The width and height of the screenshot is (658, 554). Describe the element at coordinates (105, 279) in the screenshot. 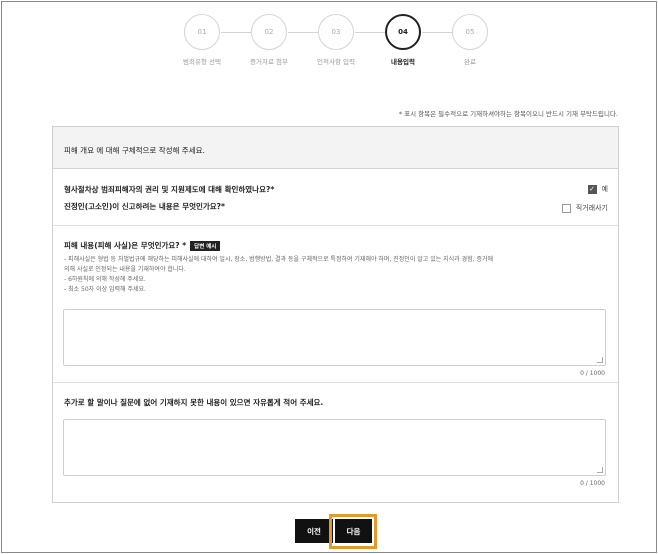

I see `help-line: - 6하원칙에 의해 작성해 주세요.` at that location.